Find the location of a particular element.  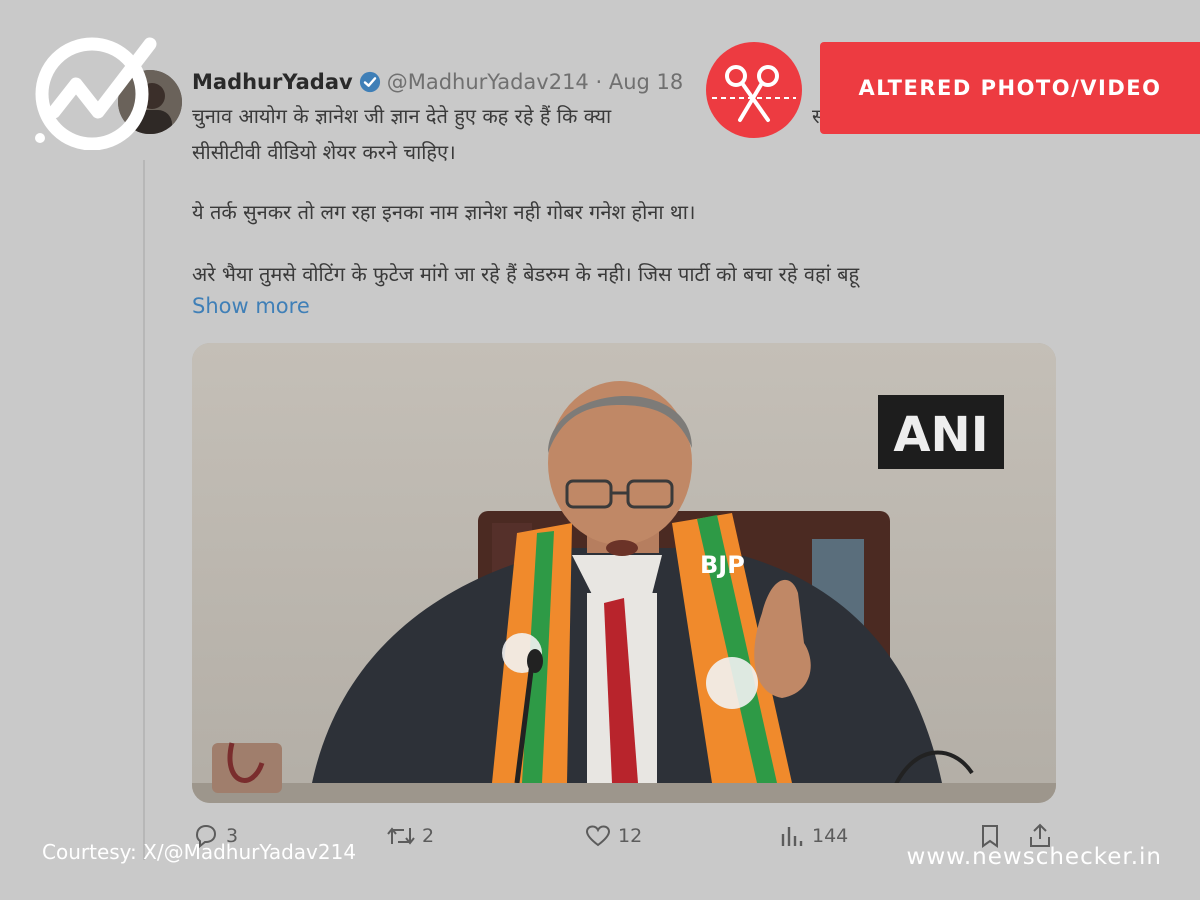

tweet-header: MadhurYadav @MadhurYadav214 · Aug 18 is located at coordinates (437, 82).